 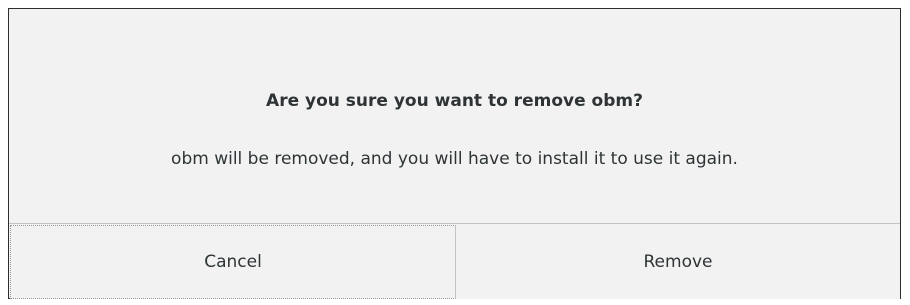 I want to click on remove-button: Remove, so click(x=678, y=261).